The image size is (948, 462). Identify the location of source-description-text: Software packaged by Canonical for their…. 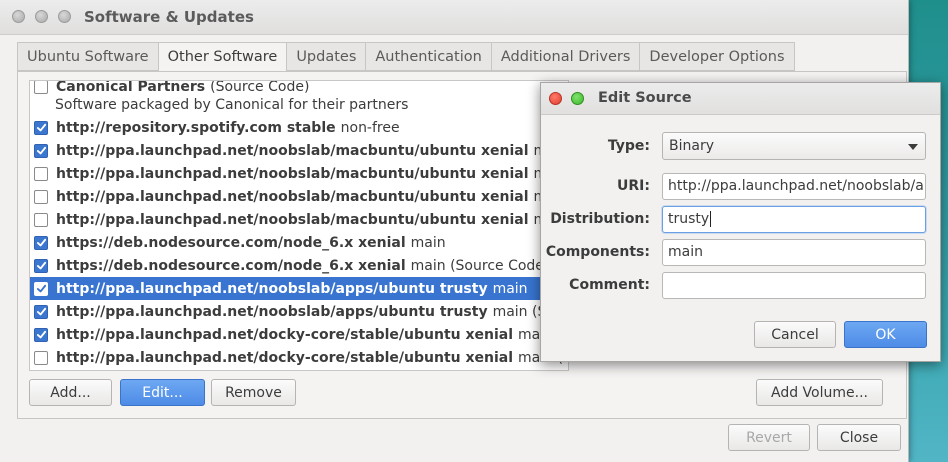
(232, 104).